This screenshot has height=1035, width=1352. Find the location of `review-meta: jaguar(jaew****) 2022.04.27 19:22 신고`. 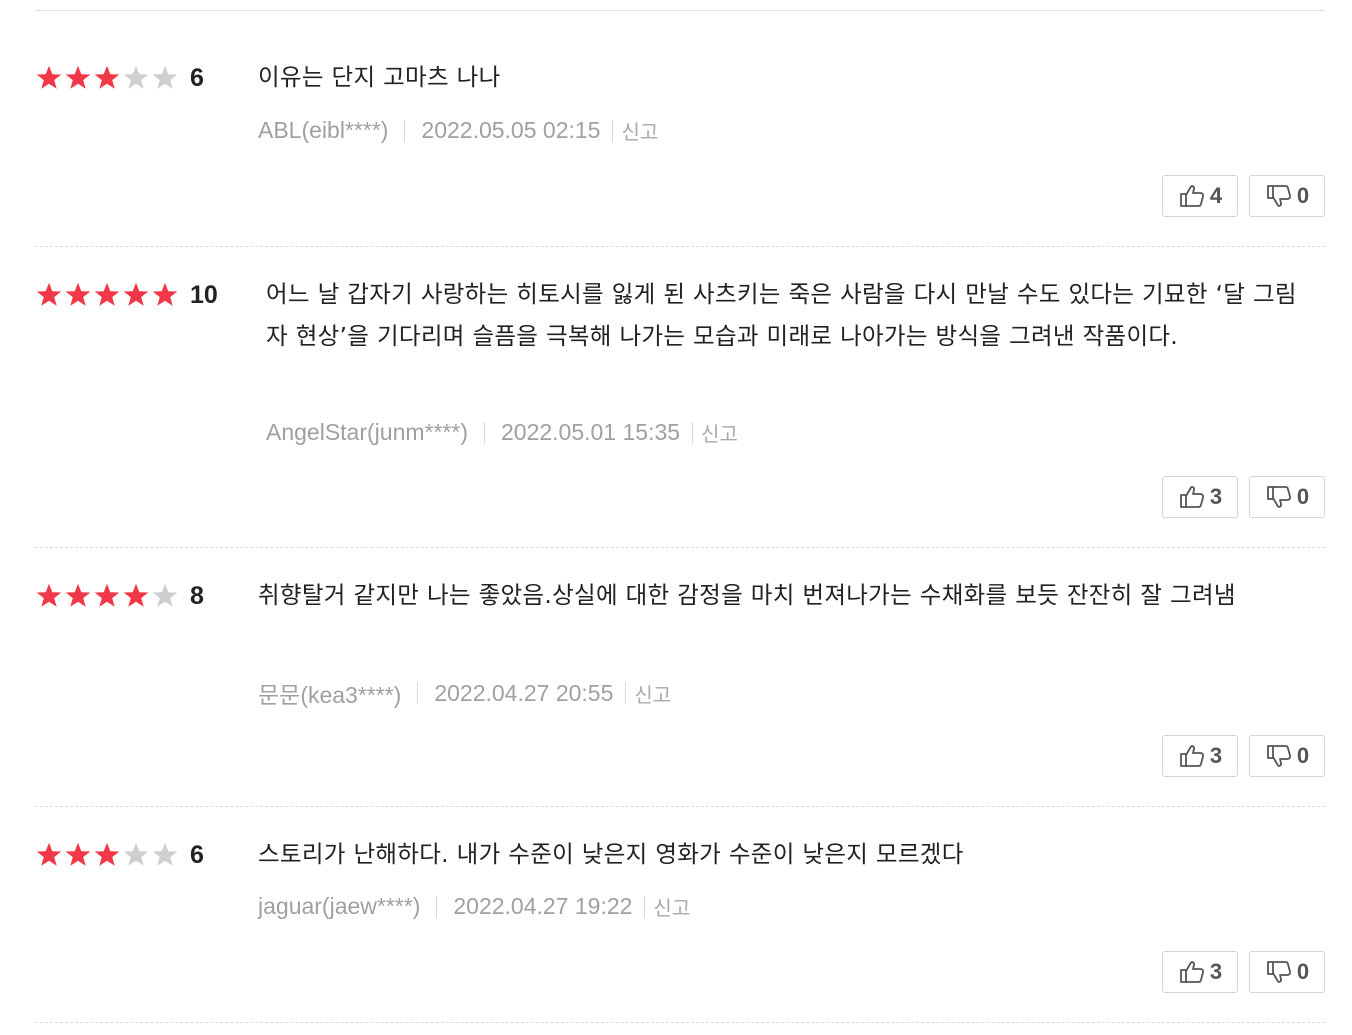

review-meta: jaguar(jaew****) 2022.04.27 19:22 신고 is located at coordinates (474, 906).